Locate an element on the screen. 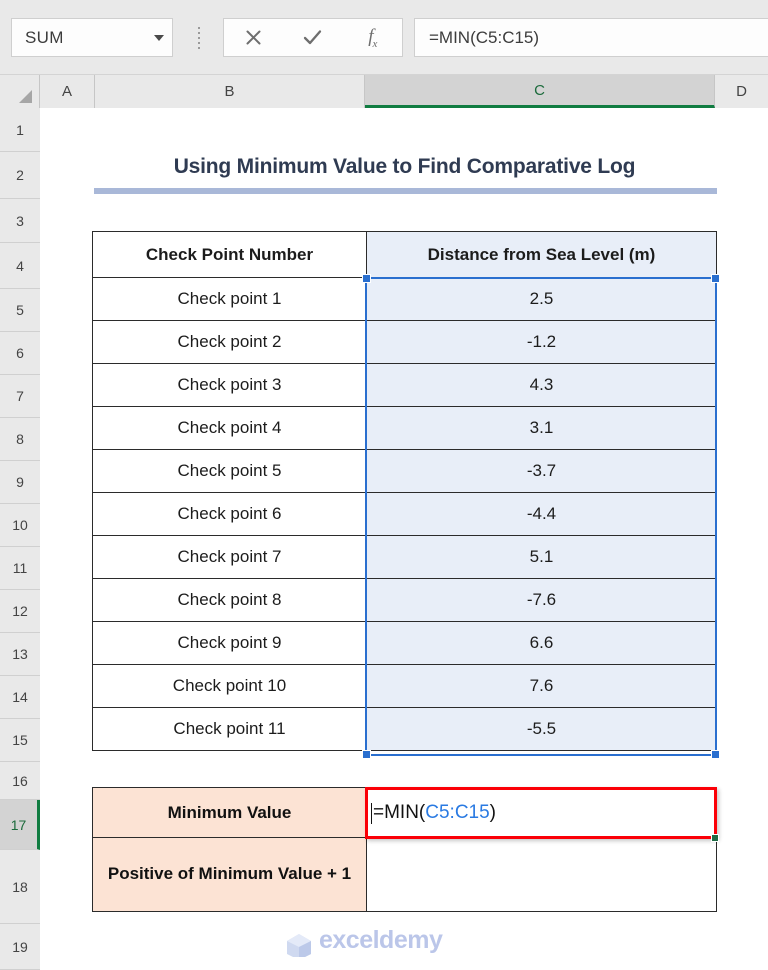  row-header-9: 9 is located at coordinates (20, 482).